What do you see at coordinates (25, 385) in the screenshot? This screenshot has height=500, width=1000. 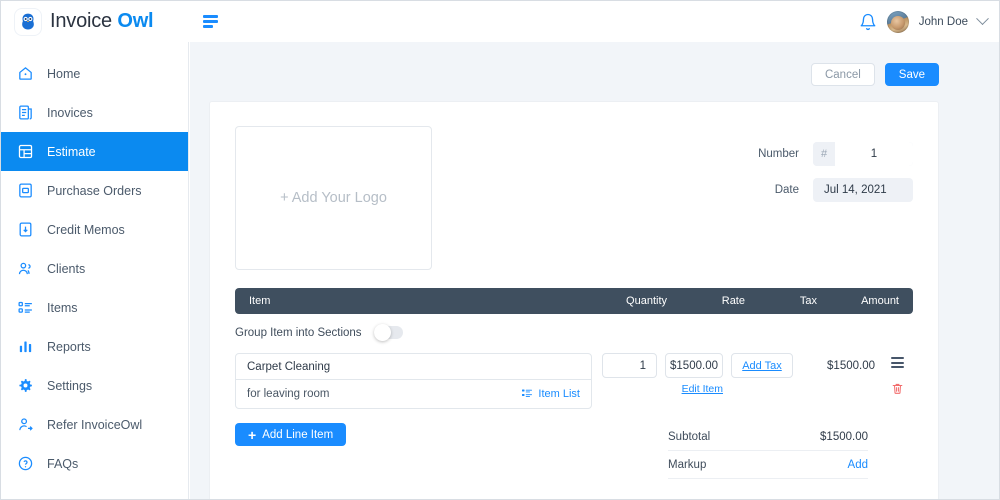 I see `gear-icon` at bounding box center [25, 385].